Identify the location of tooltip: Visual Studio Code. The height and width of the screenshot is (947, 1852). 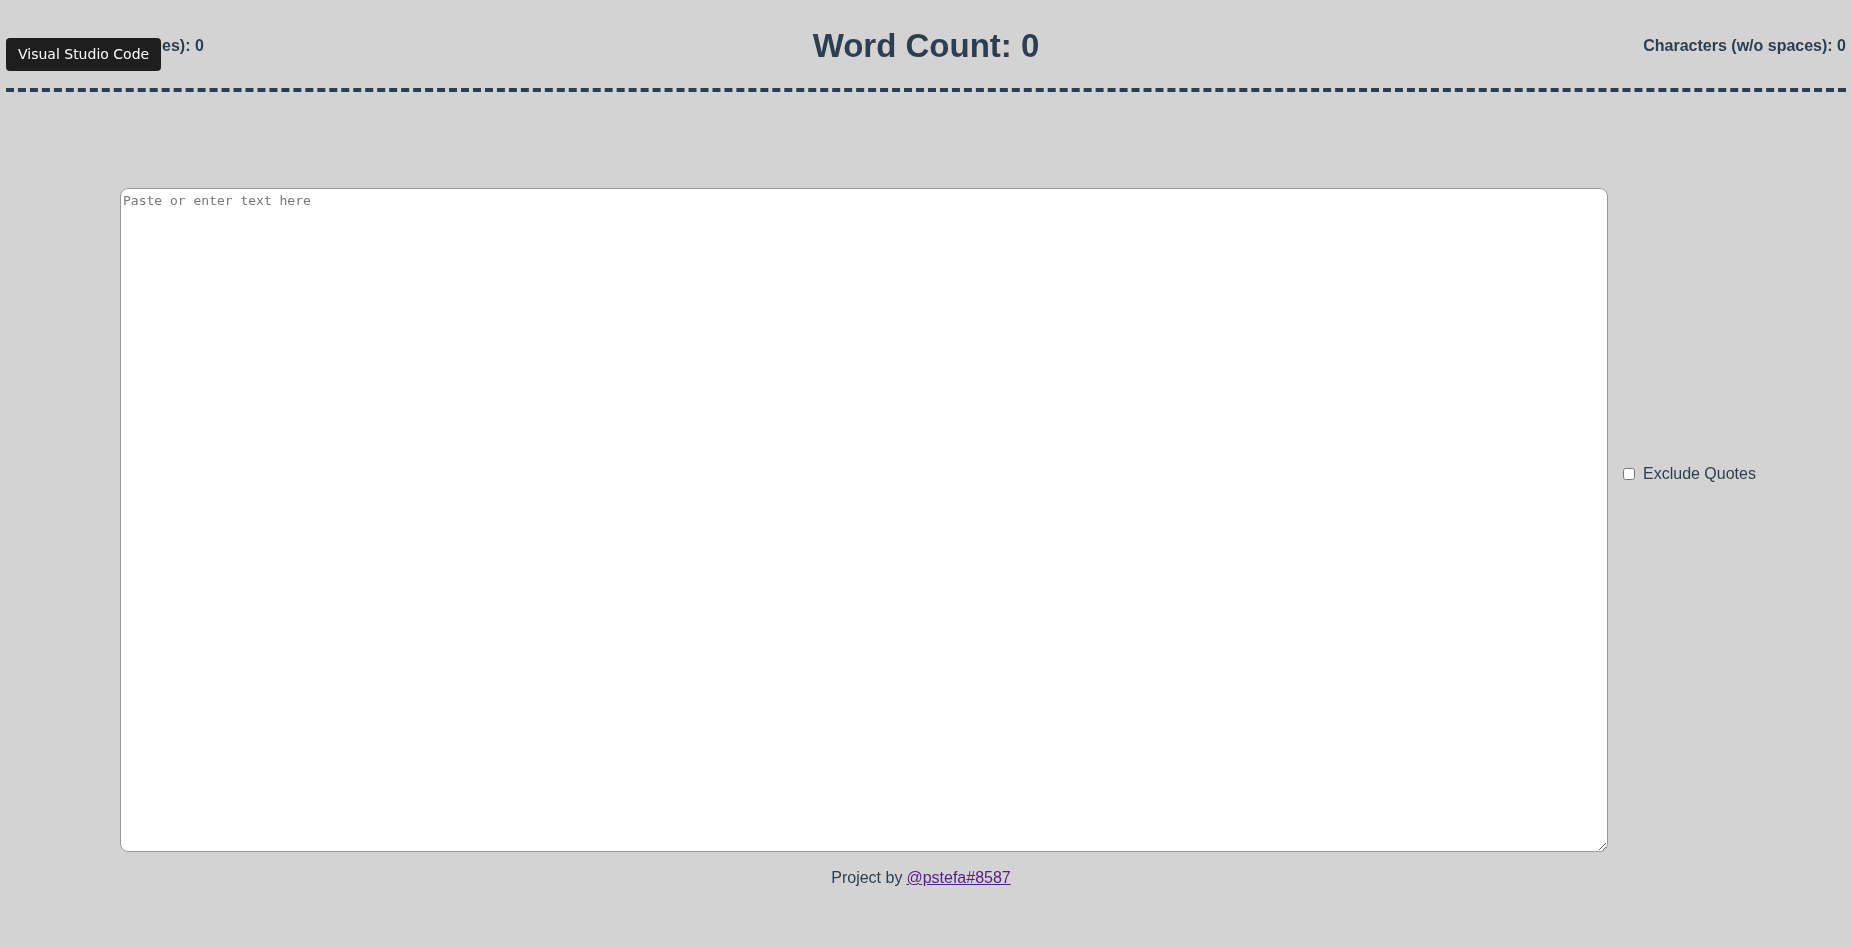
(84, 54).